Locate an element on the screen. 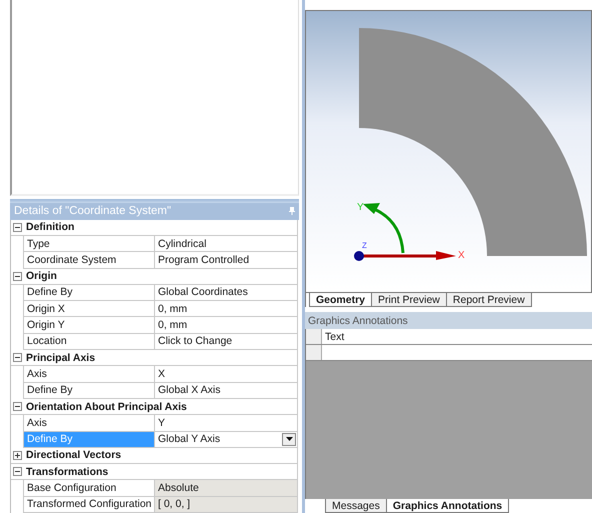  expand-icon is located at coordinates (17, 455).